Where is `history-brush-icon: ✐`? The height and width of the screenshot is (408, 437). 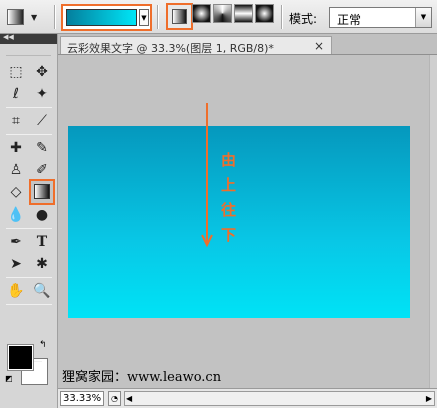
history-brush-icon: ✐ is located at coordinates (42, 170).